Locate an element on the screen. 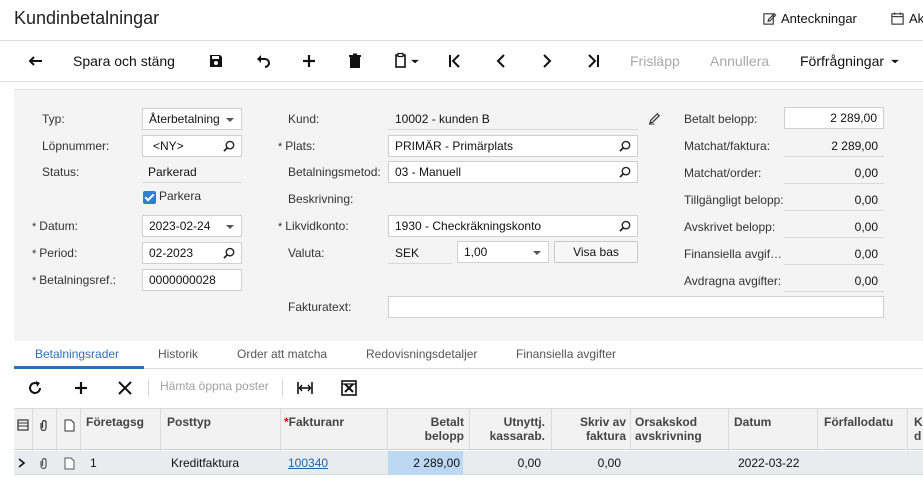 The width and height of the screenshot is (923, 495). applied-invoice-value: 2 289,00 is located at coordinates (834, 146).